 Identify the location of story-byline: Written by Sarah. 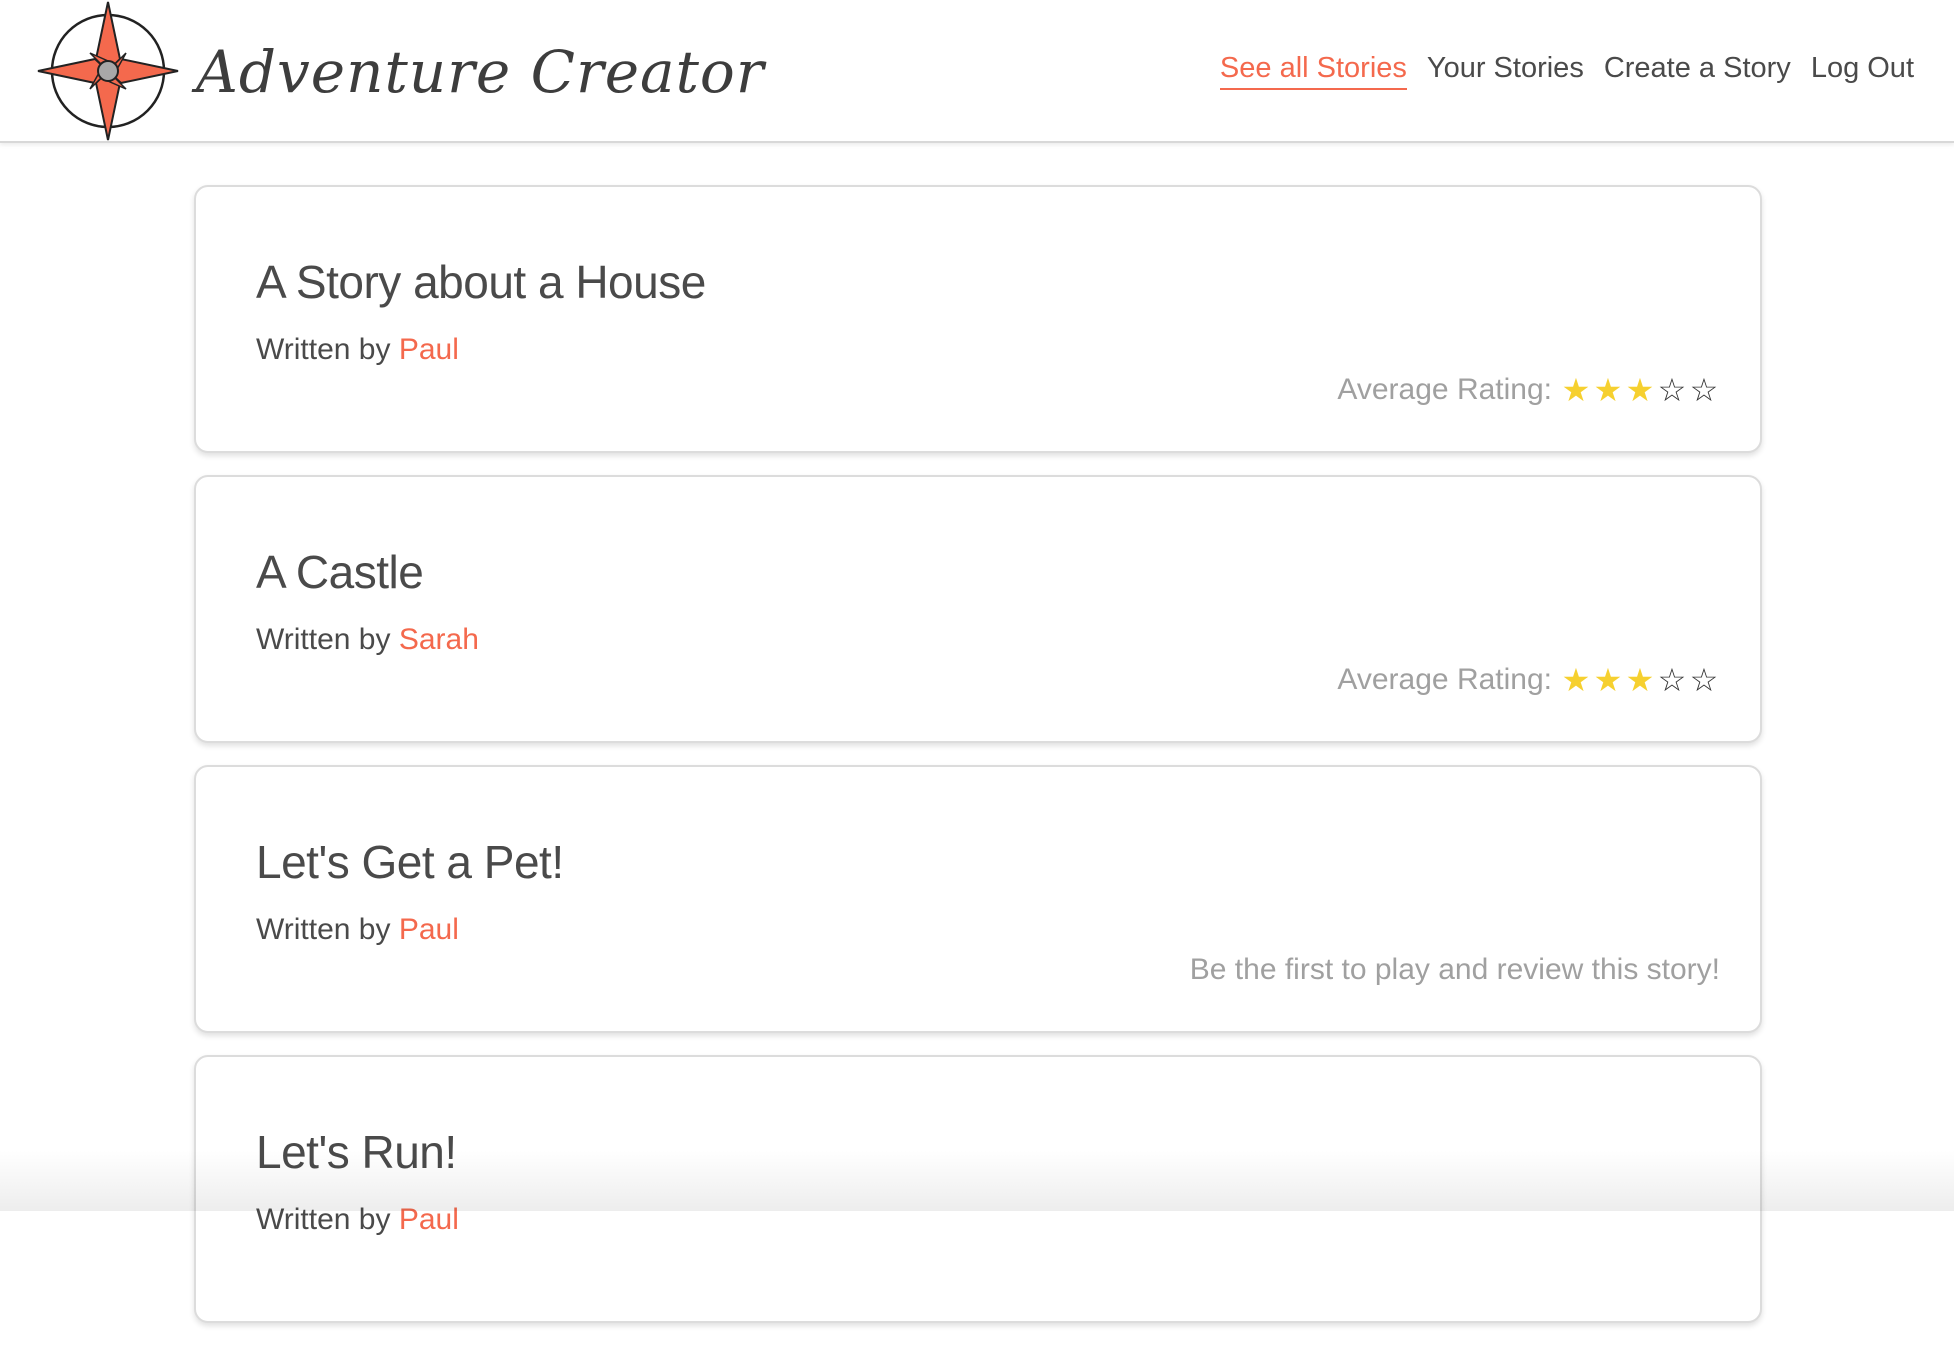
(367, 640).